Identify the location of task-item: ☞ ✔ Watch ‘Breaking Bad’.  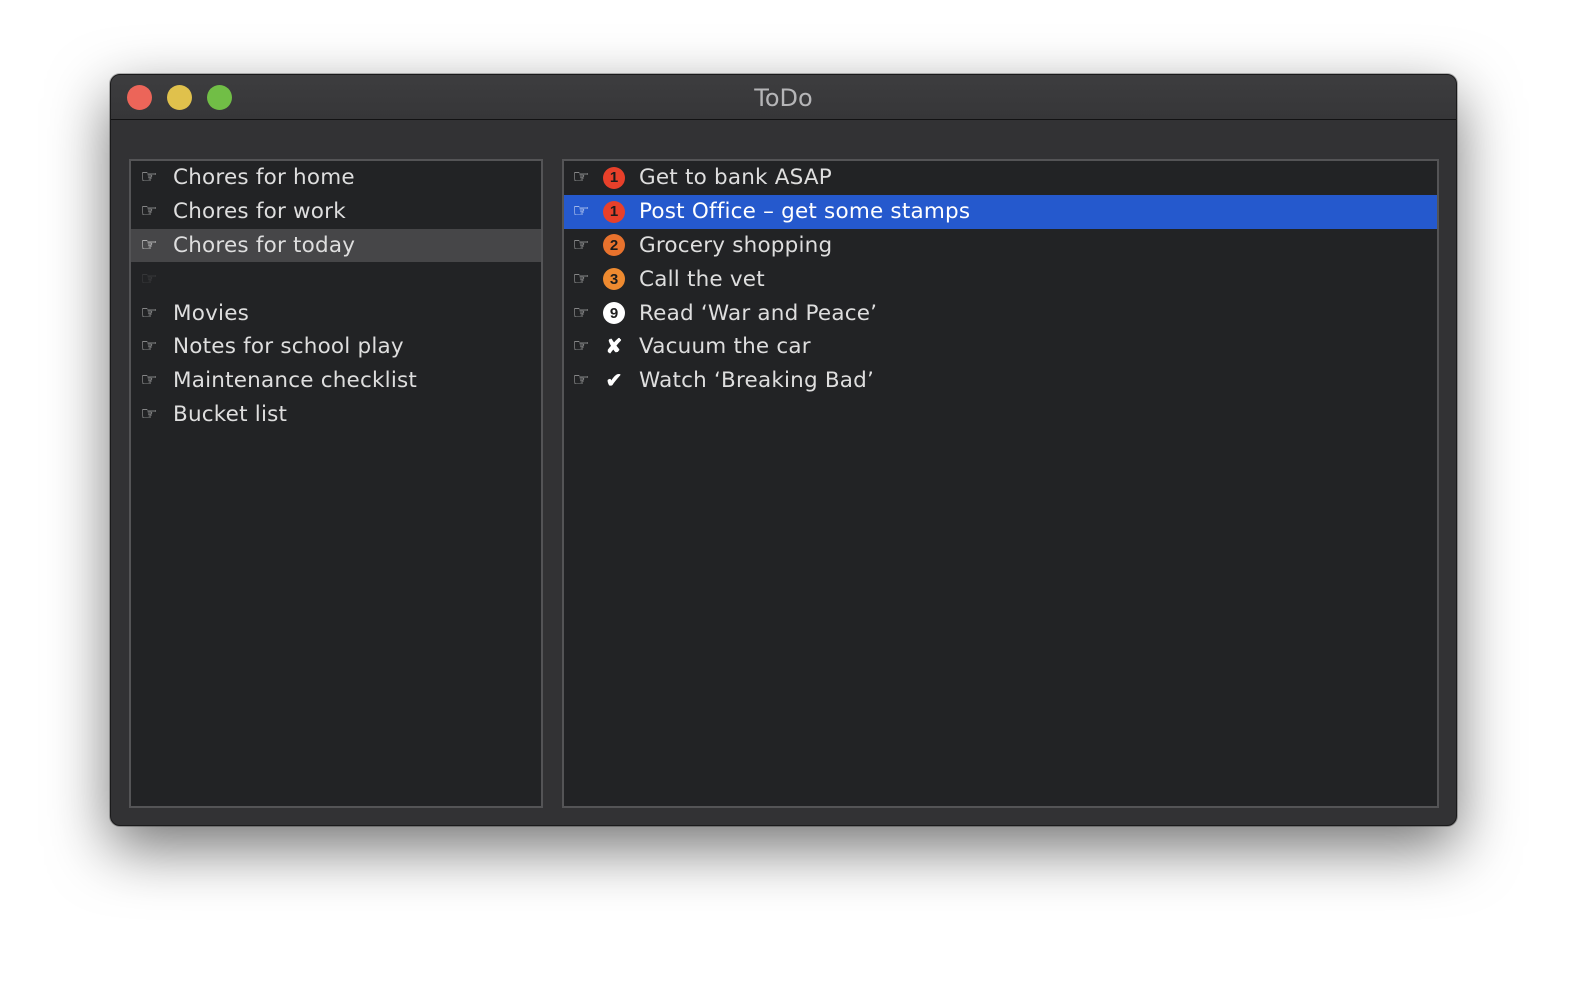
(1000, 381).